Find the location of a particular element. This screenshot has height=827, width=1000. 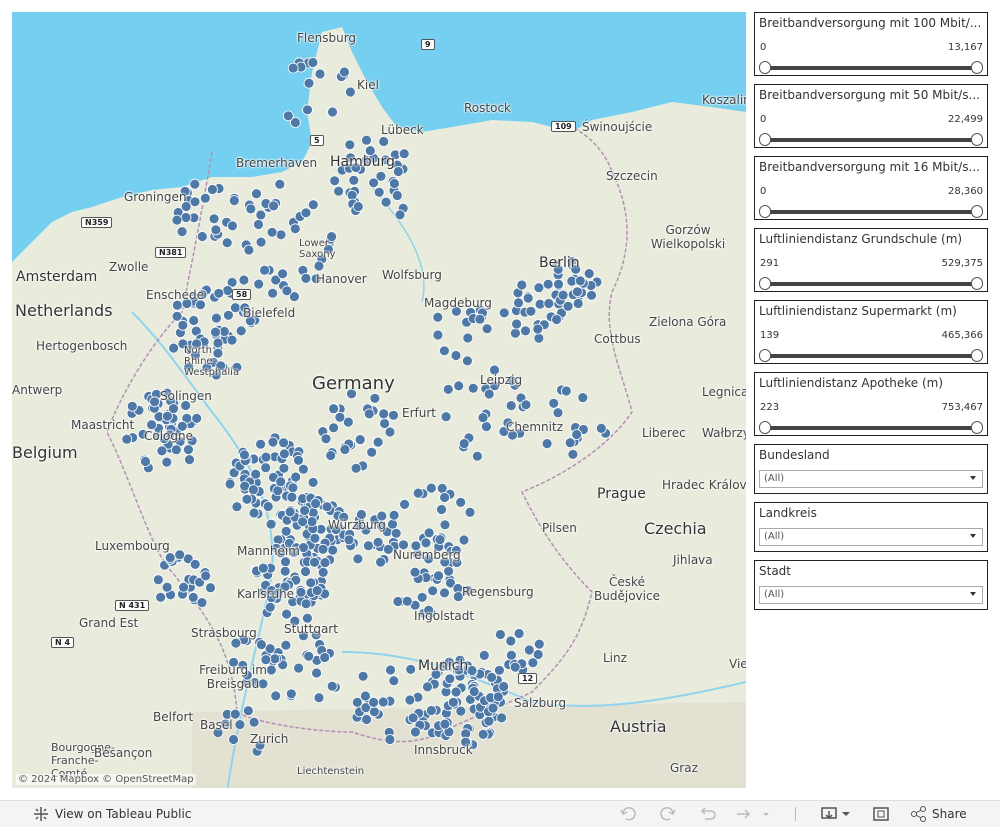

slider-track is located at coordinates (871, 68).